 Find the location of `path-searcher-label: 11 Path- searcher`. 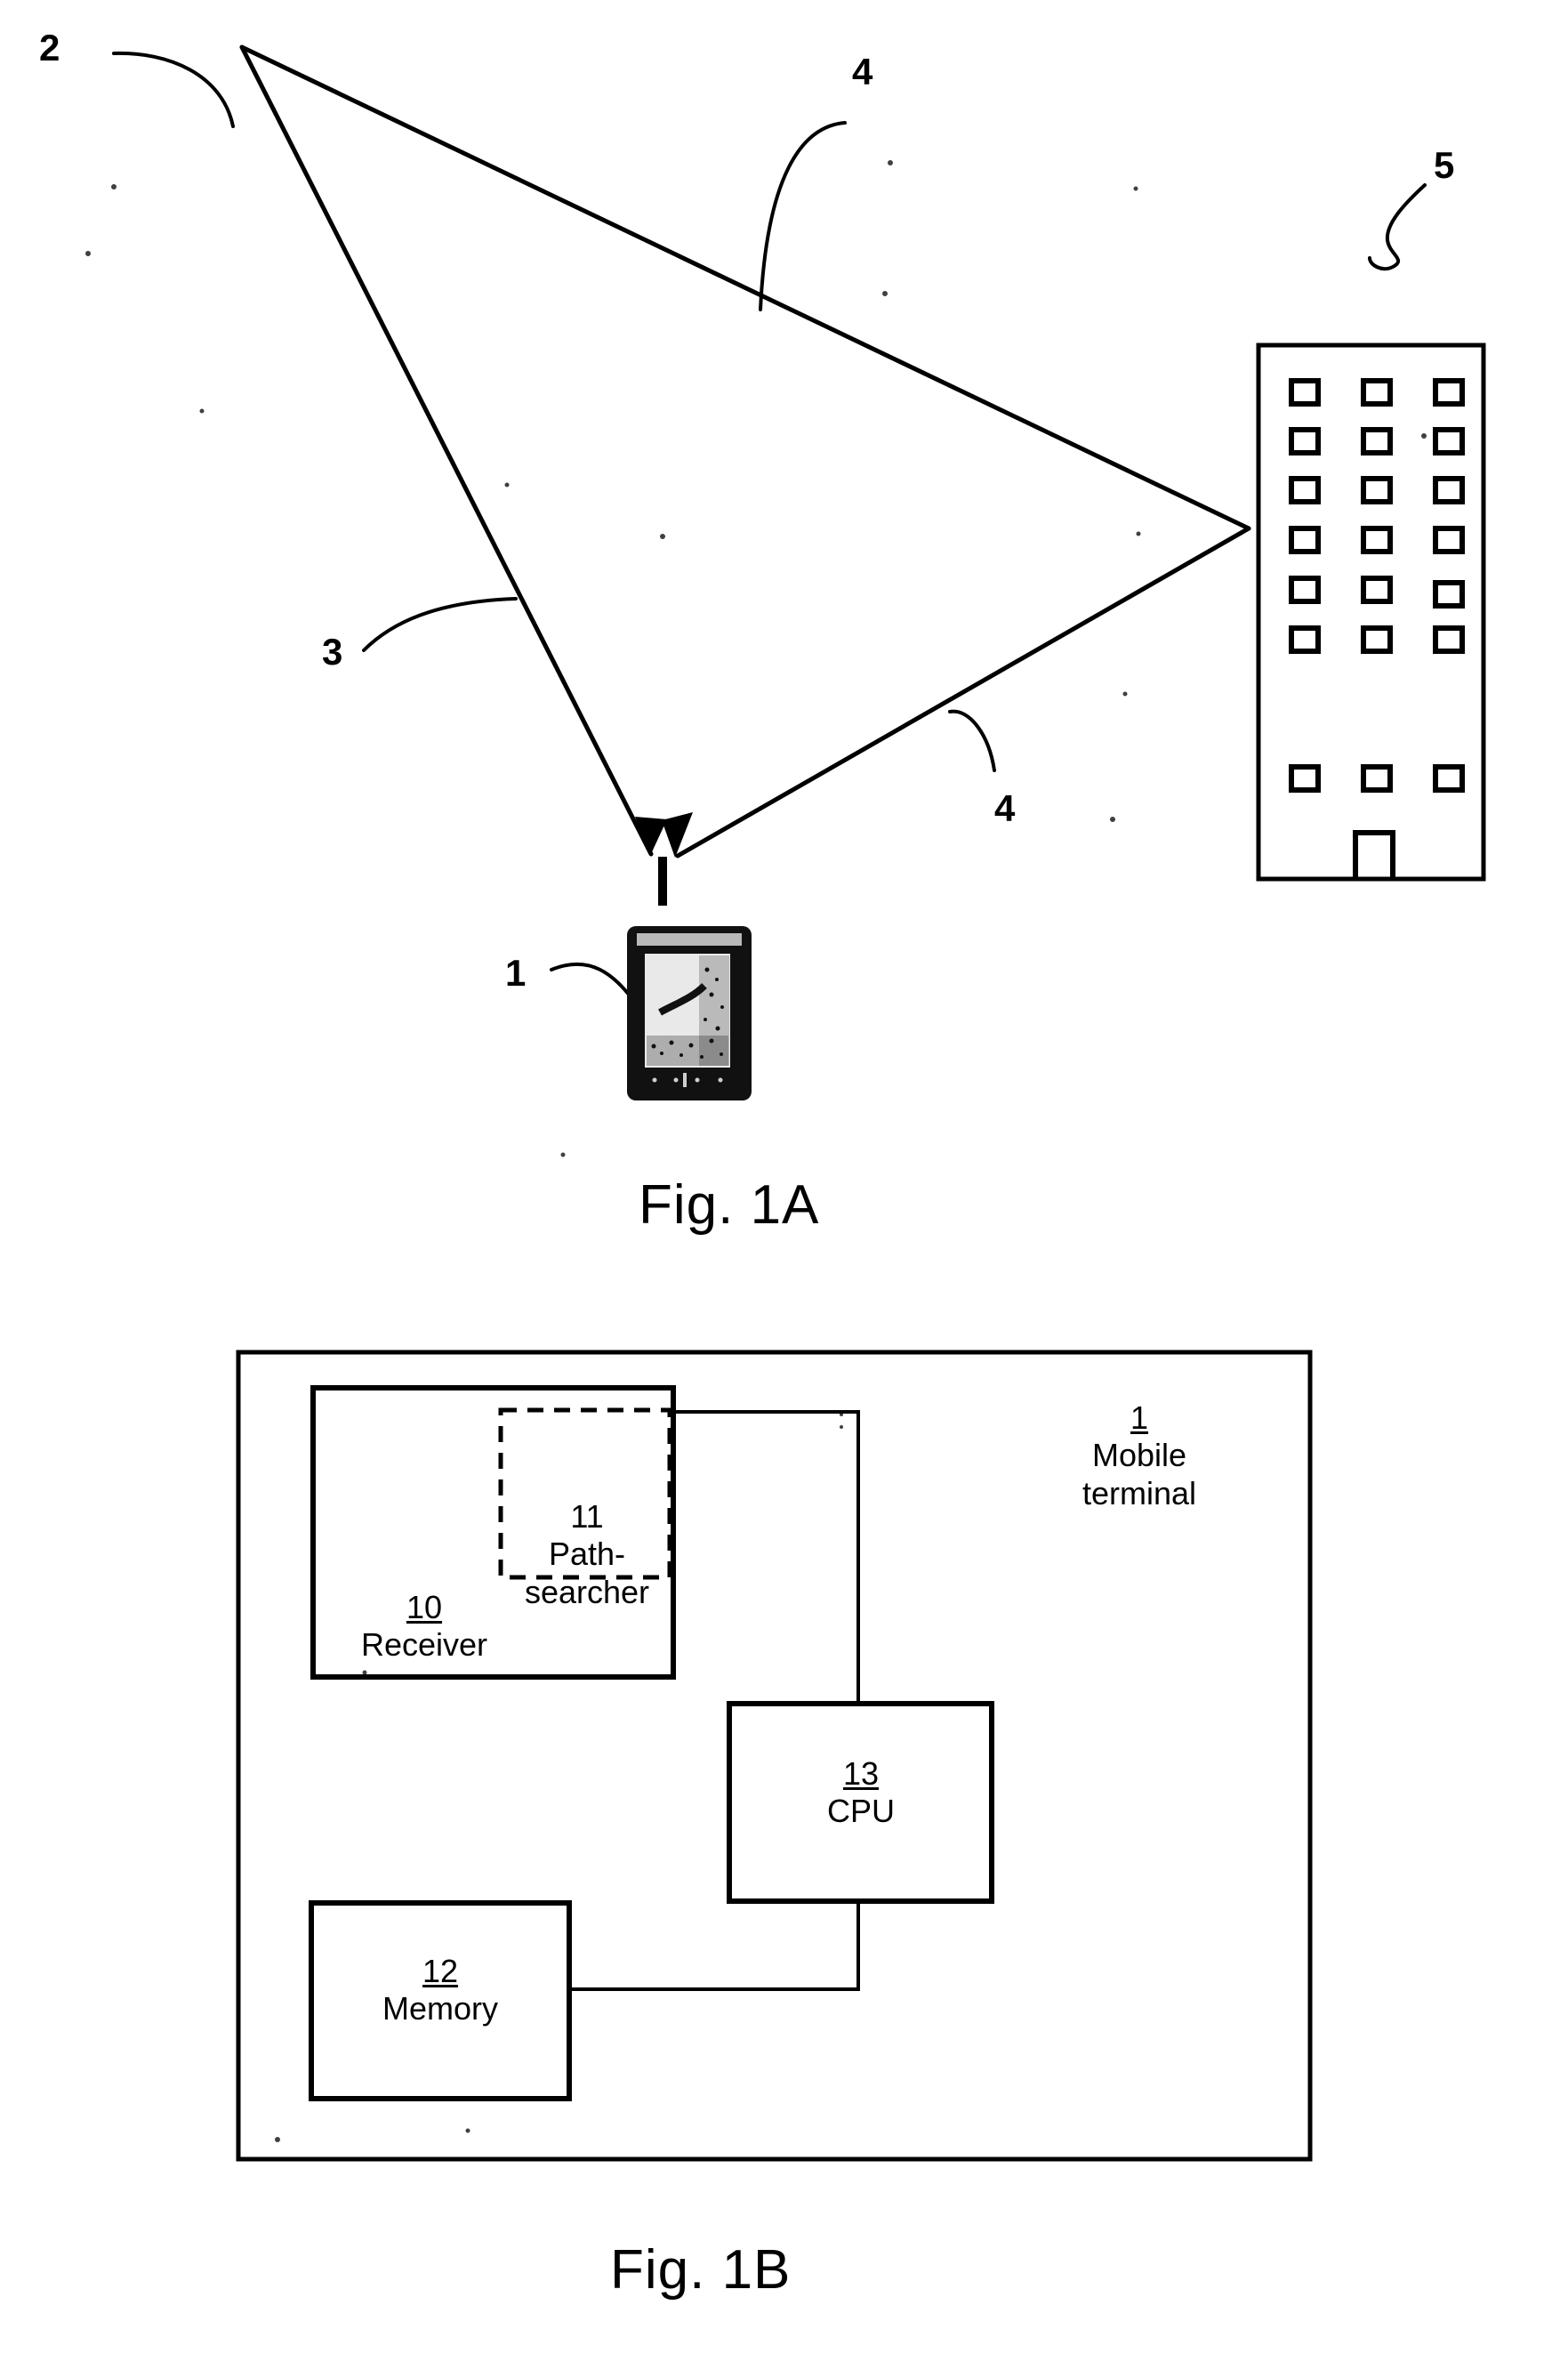

path-searcher-label: 11 Path- searcher is located at coordinates (587, 1554).